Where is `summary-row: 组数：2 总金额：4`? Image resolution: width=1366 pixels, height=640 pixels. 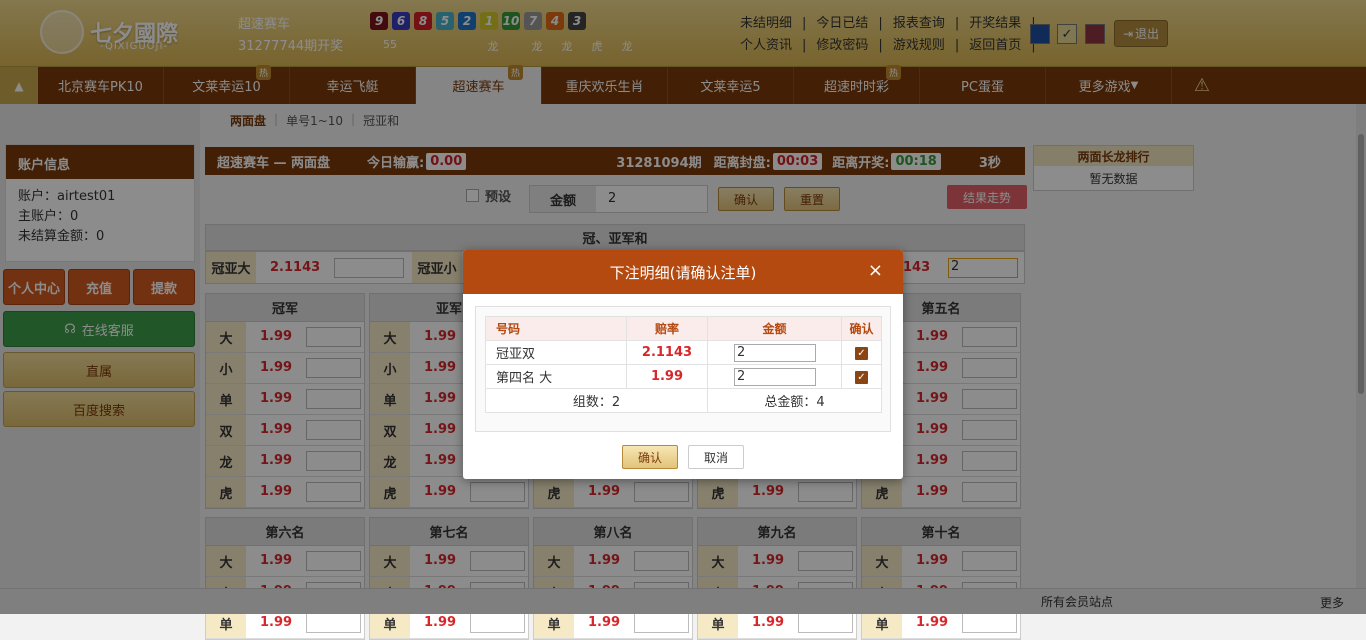
summary-row: 组数：2 总金额：4 is located at coordinates (683, 400).